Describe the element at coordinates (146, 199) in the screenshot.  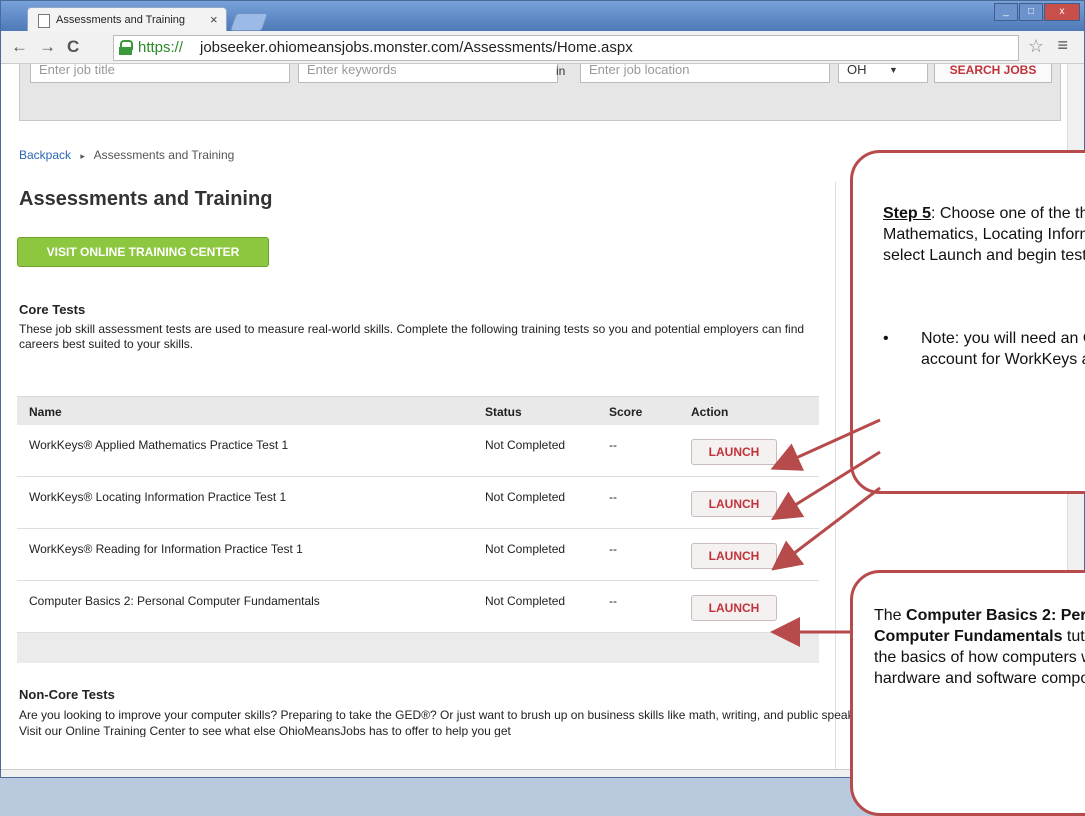
I see `page-title: Assessments and Training` at that location.